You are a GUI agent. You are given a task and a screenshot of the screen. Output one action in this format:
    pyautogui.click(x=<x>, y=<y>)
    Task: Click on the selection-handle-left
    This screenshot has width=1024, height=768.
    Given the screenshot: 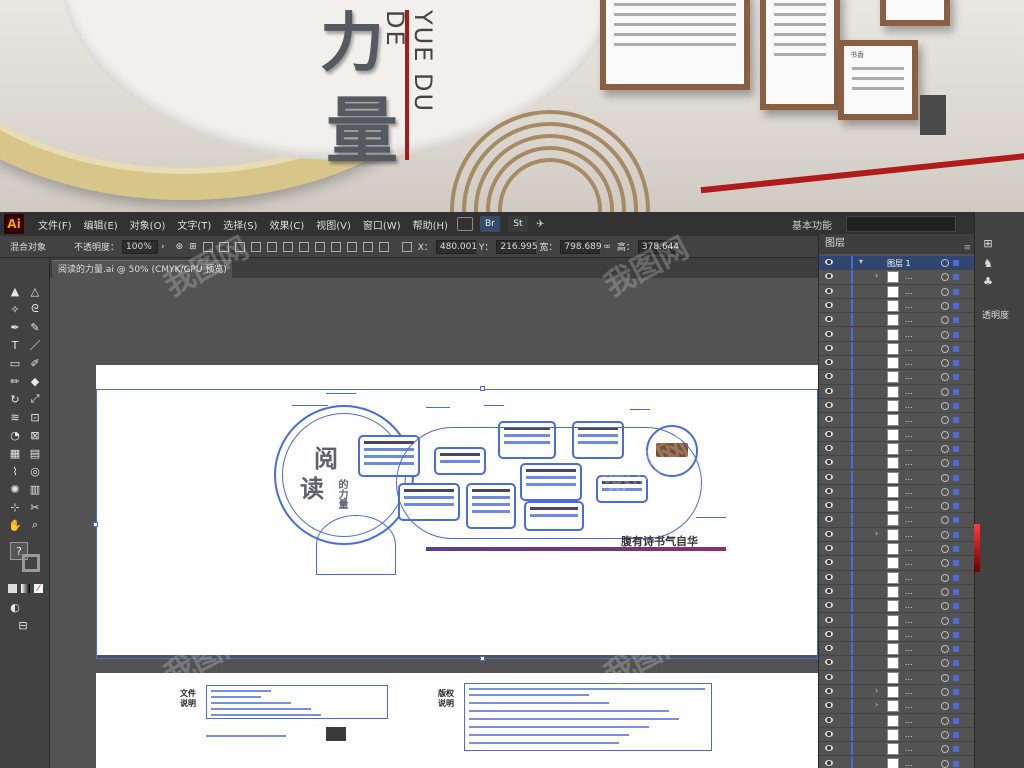 What is the action you would take?
    pyautogui.click(x=95, y=524)
    